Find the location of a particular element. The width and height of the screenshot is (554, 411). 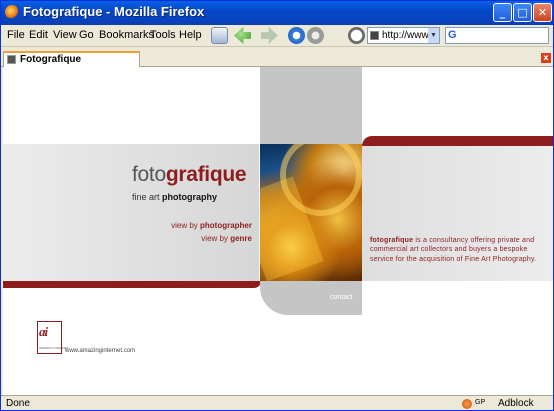

tagline: fine art photography is located at coordinates (174, 197).